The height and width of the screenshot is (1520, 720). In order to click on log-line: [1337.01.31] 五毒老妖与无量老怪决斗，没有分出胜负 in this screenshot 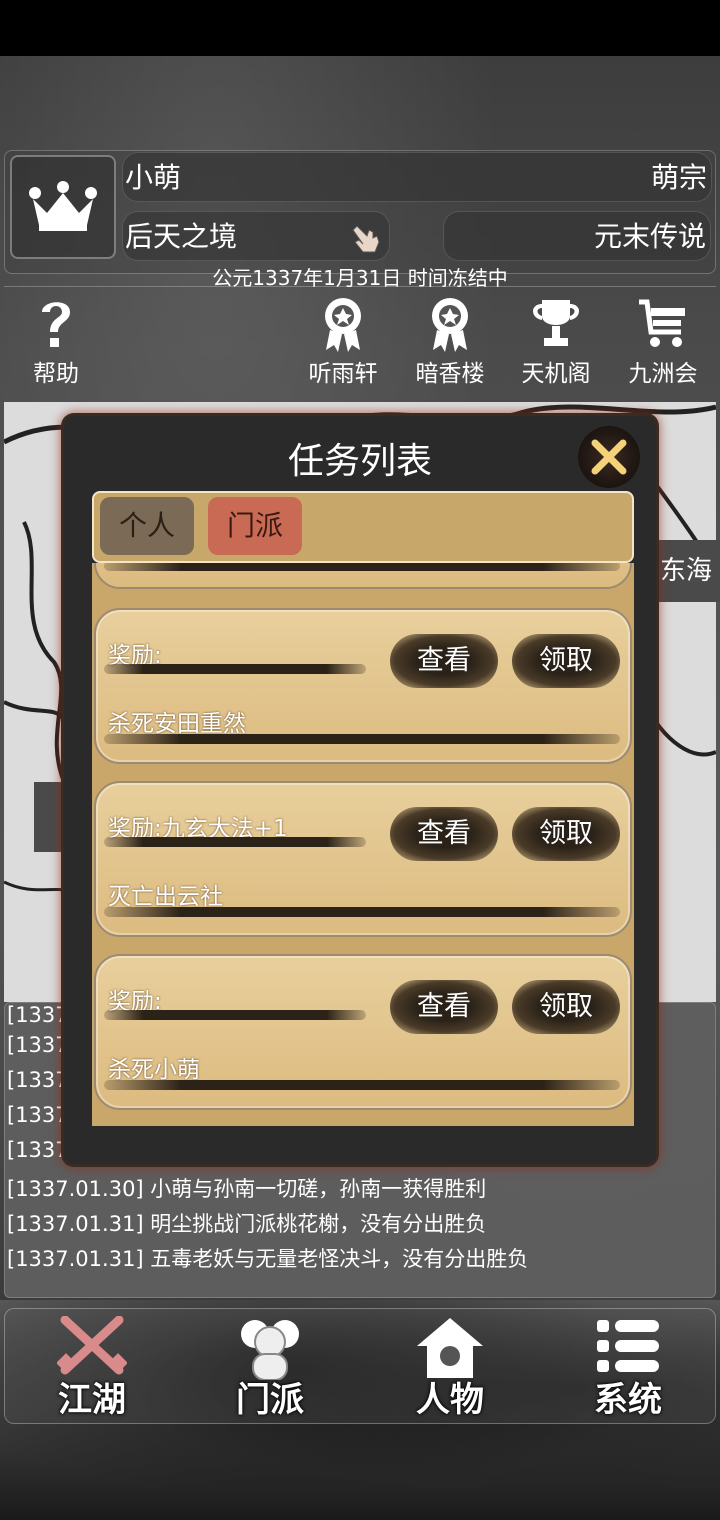, I will do `click(268, 1259)`.